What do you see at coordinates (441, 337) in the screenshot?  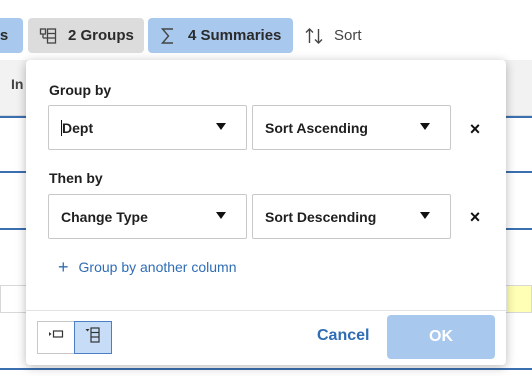 I see `ok-button: OK` at bounding box center [441, 337].